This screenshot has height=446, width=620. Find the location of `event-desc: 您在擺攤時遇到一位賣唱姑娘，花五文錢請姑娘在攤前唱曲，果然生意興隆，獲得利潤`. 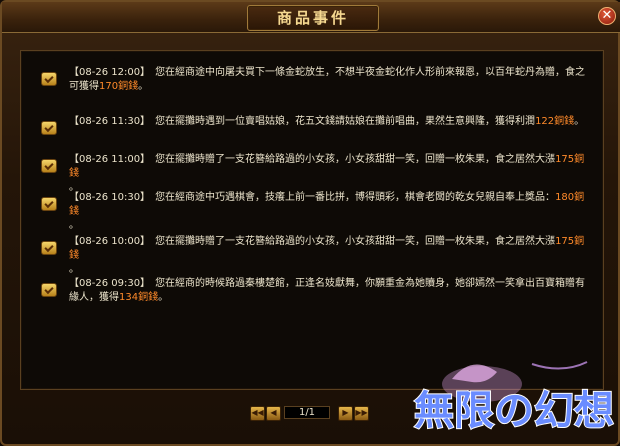

event-desc: 您在擺攤時遇到一位賣唱姑娘，花五文錢請姑娘在攤前唱曲，果然生意興隆，獲得利潤 is located at coordinates (345, 121).